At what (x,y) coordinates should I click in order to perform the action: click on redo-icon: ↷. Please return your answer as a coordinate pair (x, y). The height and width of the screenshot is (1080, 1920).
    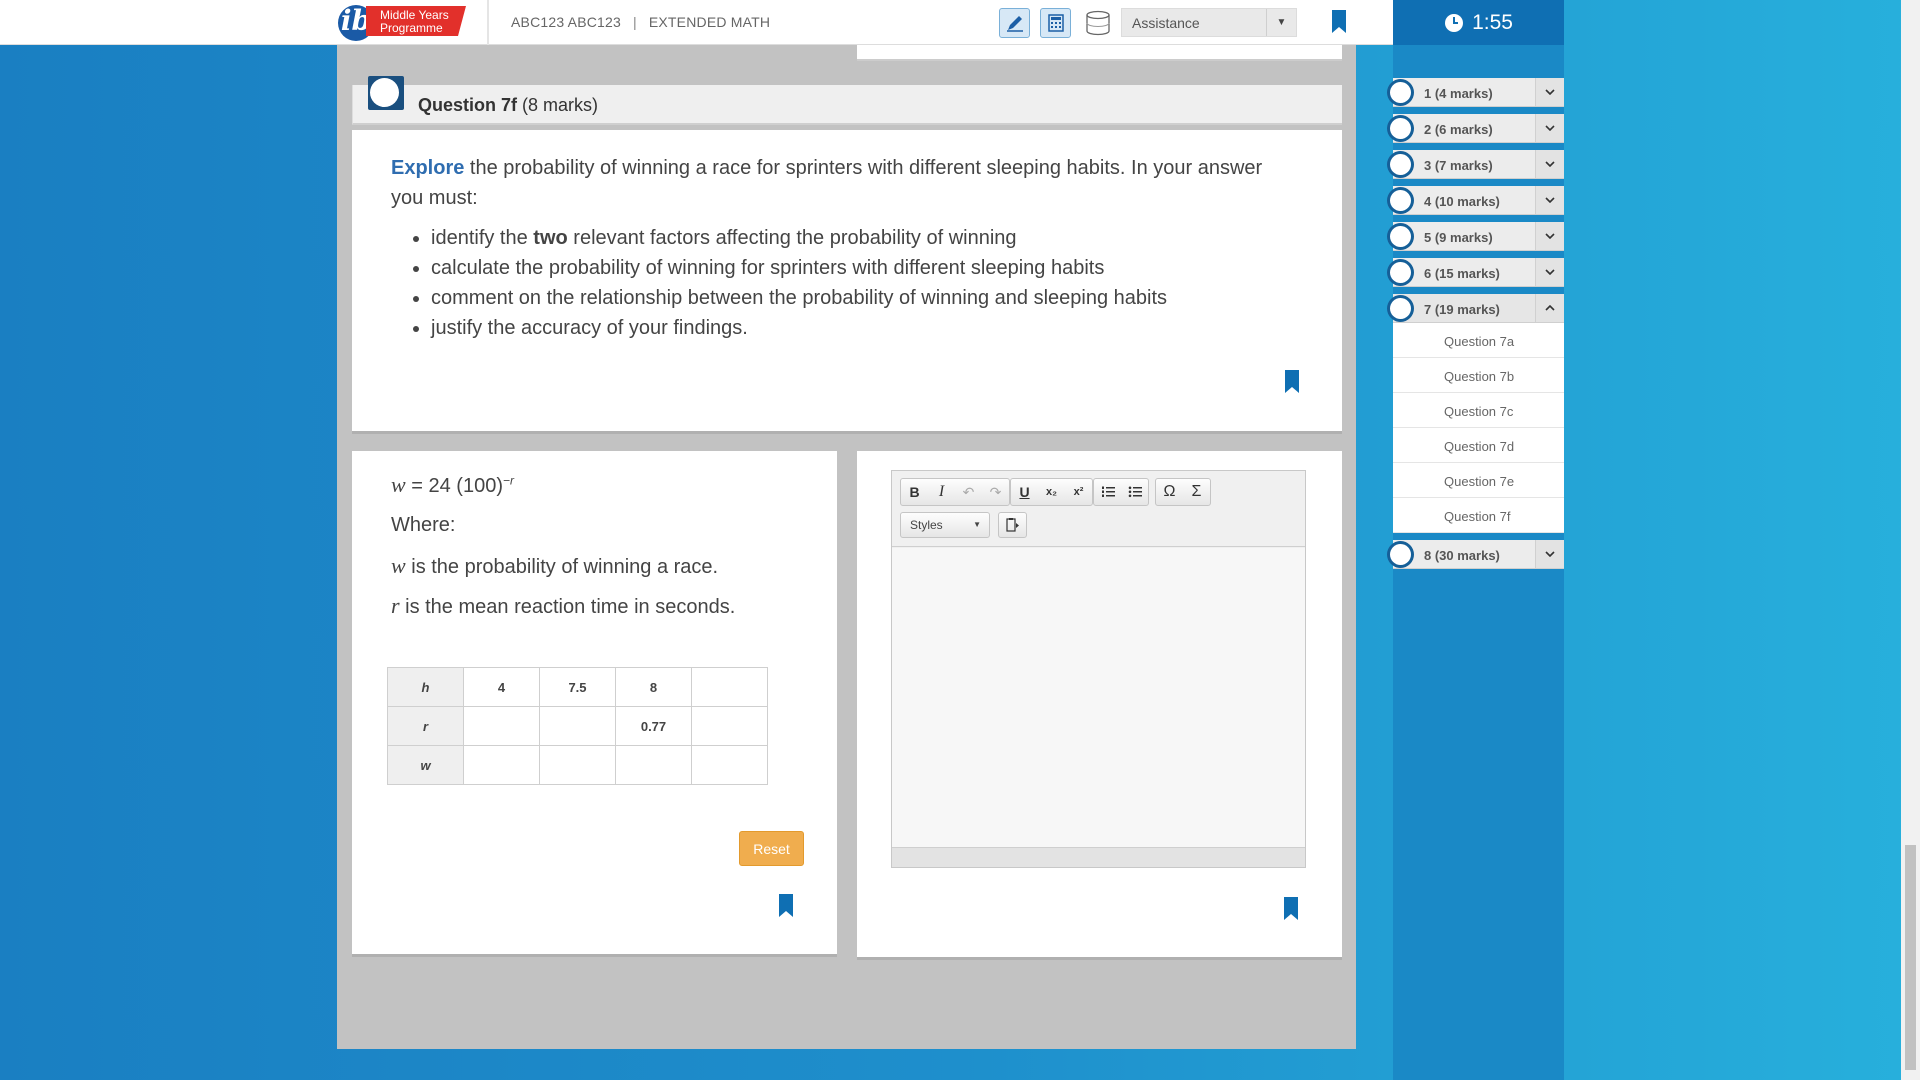
    Looking at the image, I should click on (995, 491).